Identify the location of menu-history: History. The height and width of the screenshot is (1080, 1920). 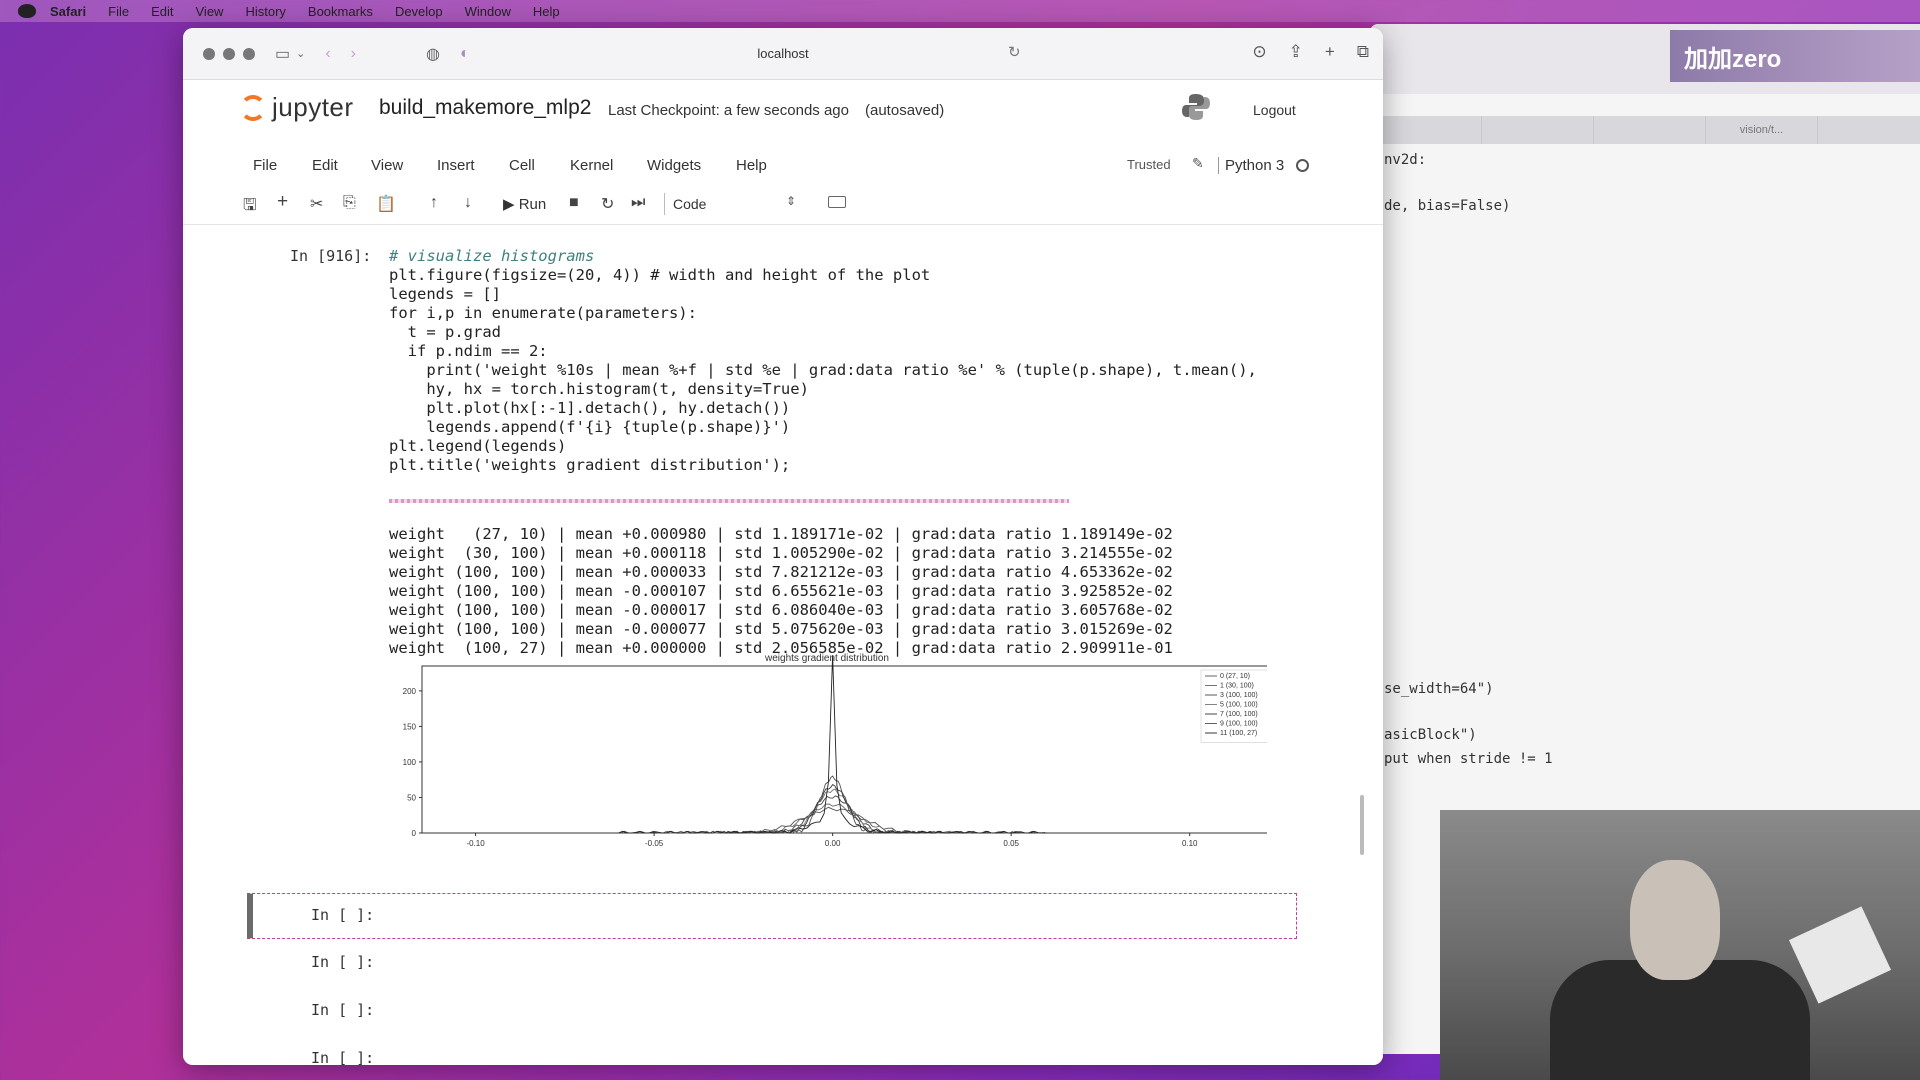
(265, 11).